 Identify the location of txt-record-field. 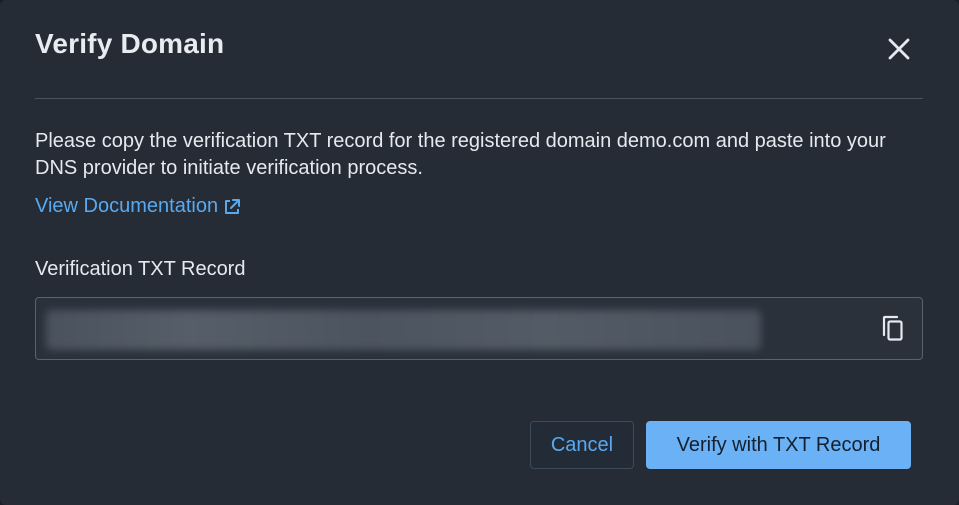
(479, 328).